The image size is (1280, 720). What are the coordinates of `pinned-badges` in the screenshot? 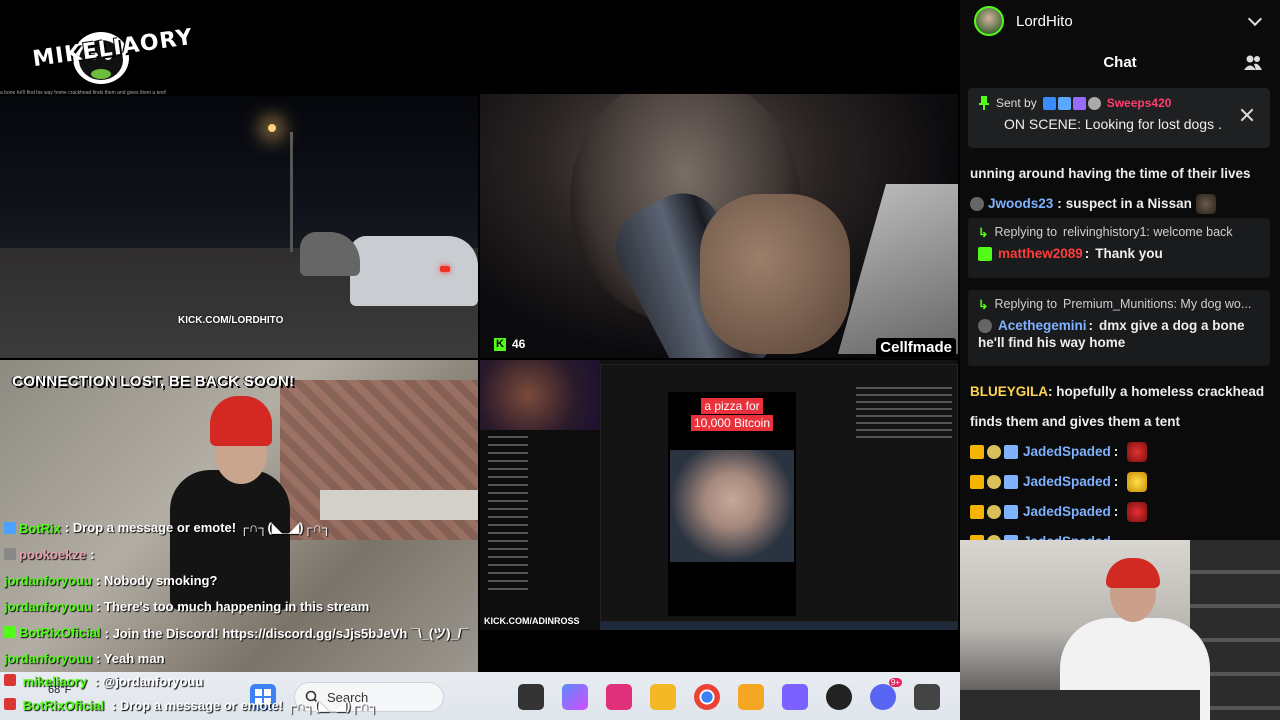 It's located at (1071, 103).